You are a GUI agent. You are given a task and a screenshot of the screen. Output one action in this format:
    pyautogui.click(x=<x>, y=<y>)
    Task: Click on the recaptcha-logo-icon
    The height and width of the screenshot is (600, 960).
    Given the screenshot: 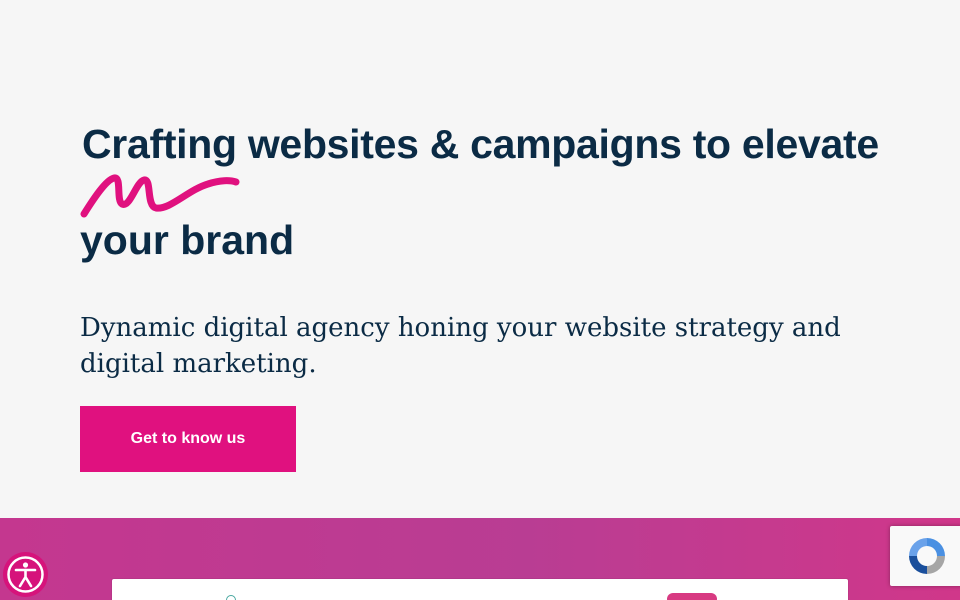 What is the action you would take?
    pyautogui.click(x=927, y=556)
    